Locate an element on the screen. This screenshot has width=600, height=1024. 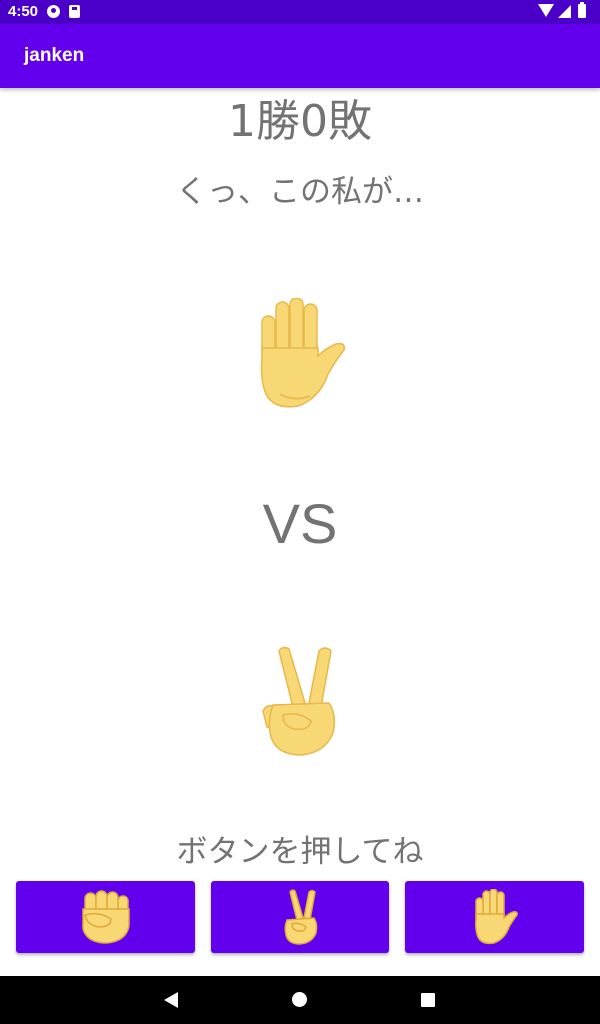
status-icons is located at coordinates (565, 11).